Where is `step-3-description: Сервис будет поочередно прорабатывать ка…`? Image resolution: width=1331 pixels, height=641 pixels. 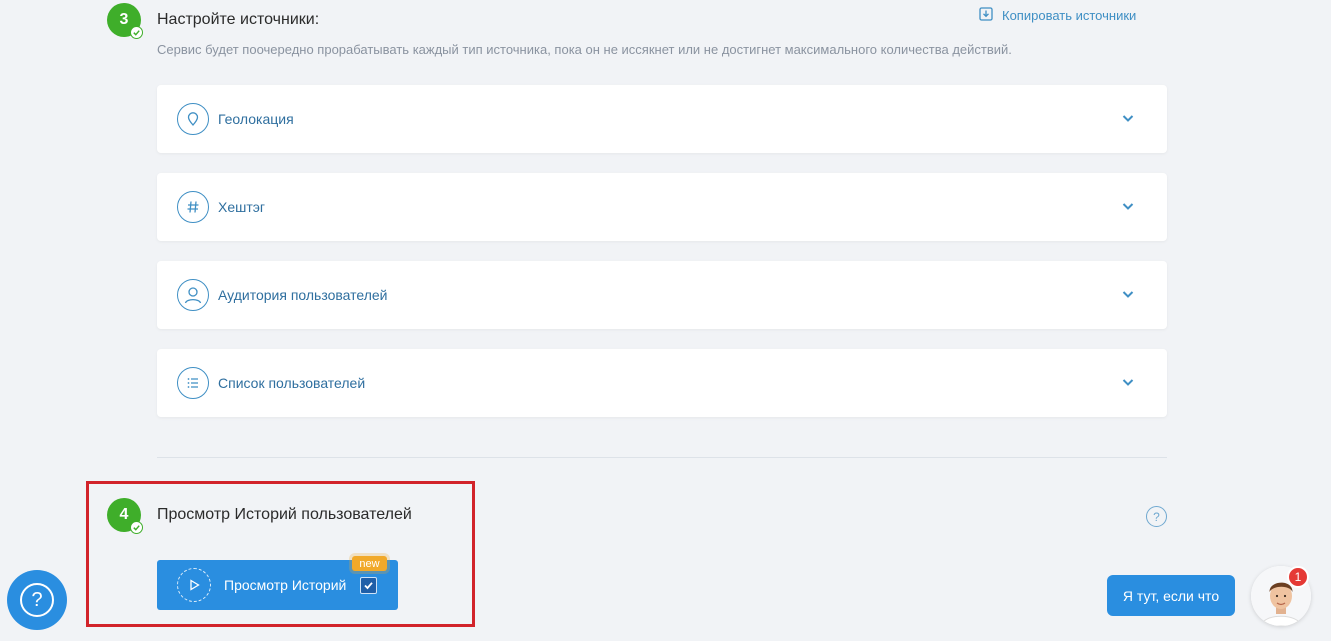 step-3-description: Сервис будет поочередно прорабатывать ка… is located at coordinates (584, 49).